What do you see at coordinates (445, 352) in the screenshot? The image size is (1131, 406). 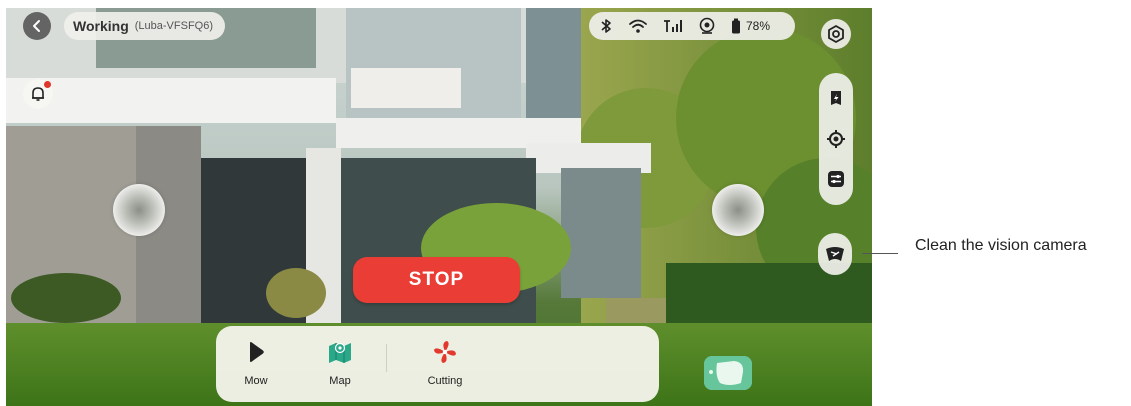 I see `fan-icon` at bounding box center [445, 352].